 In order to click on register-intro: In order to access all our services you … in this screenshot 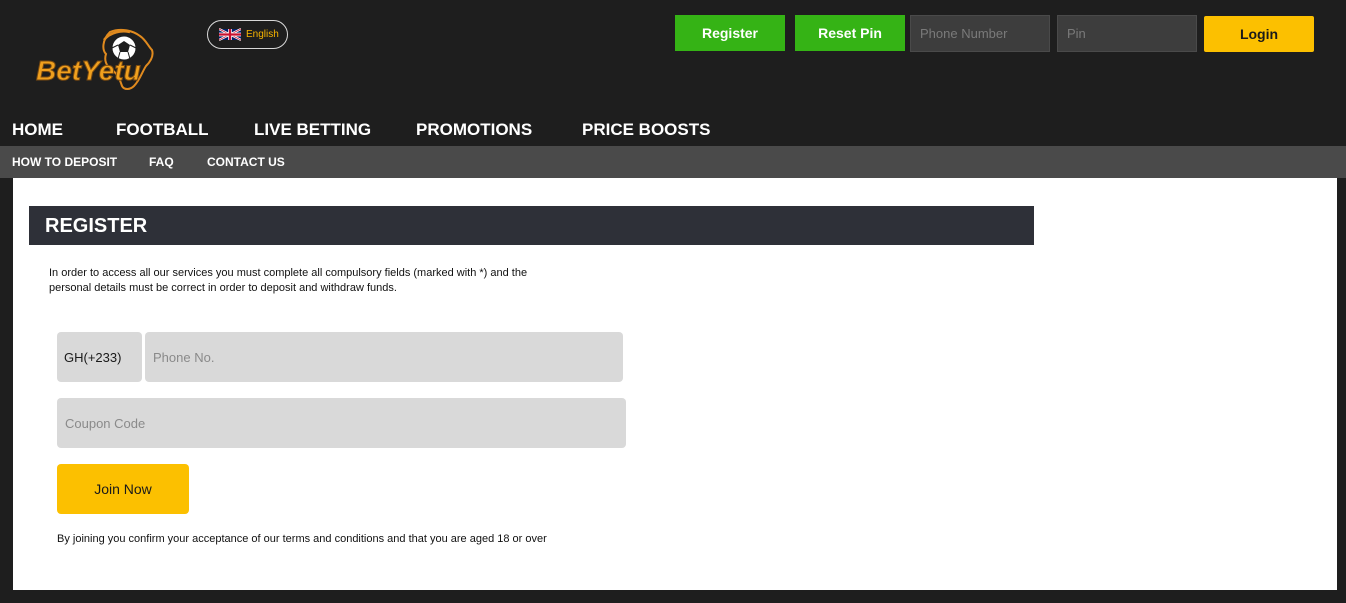, I will do `click(319, 281)`.